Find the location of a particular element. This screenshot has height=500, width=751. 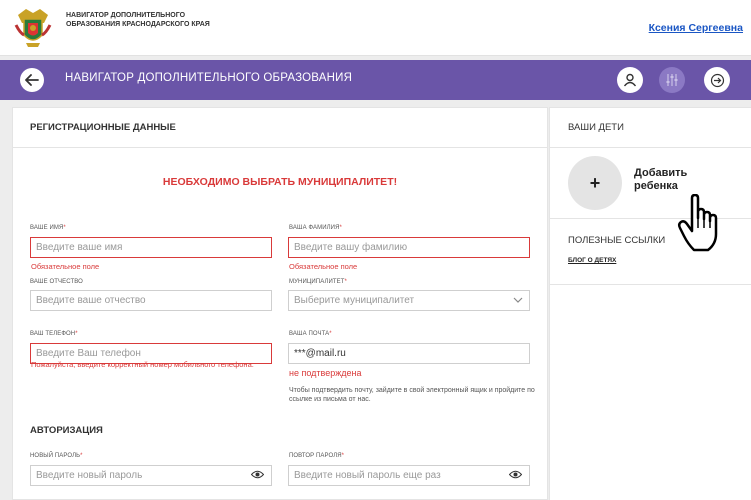

repeat-password-input is located at coordinates (409, 475).